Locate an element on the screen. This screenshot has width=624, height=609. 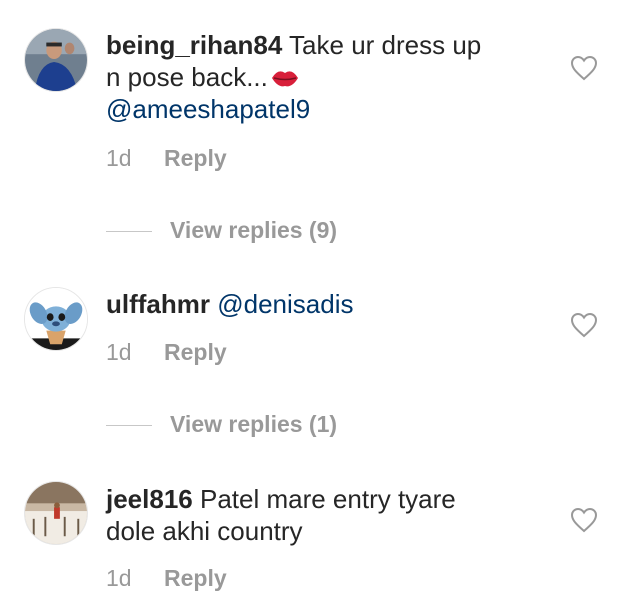
comment-text-continued: dole akhi country is located at coordinates (204, 531).